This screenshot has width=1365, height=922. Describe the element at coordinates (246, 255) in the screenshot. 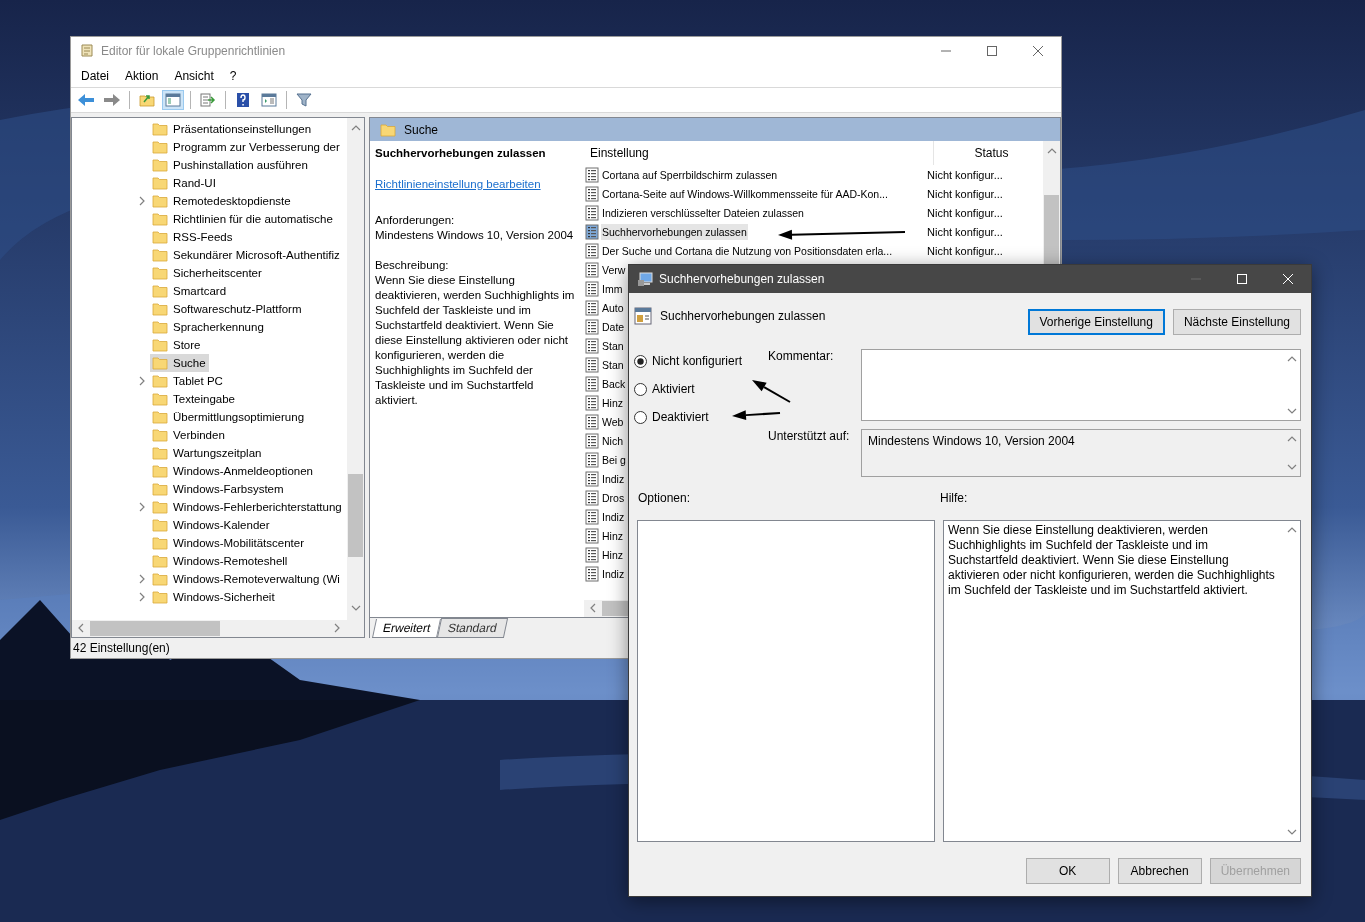

I see `tree-item: Sekundärer Microsoft-Authentifiz` at that location.